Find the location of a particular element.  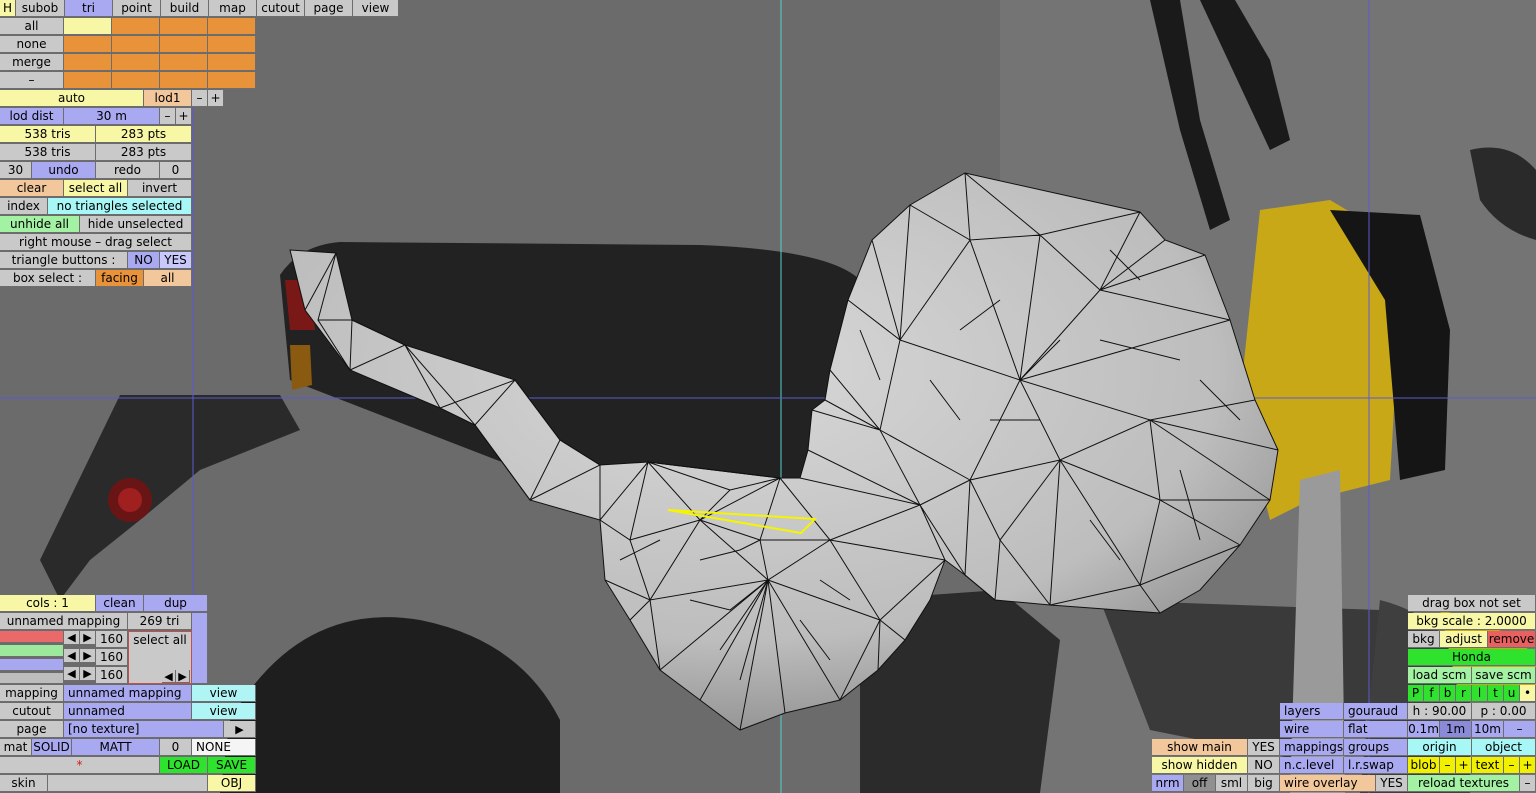

page-value: [no texture] is located at coordinates (144, 729).